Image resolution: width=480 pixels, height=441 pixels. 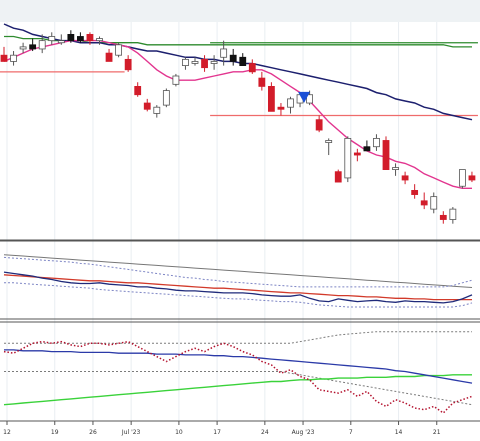 What do you see at coordinates (399, 432) in the screenshot?
I see `x-tick-label: 14` at bounding box center [399, 432].